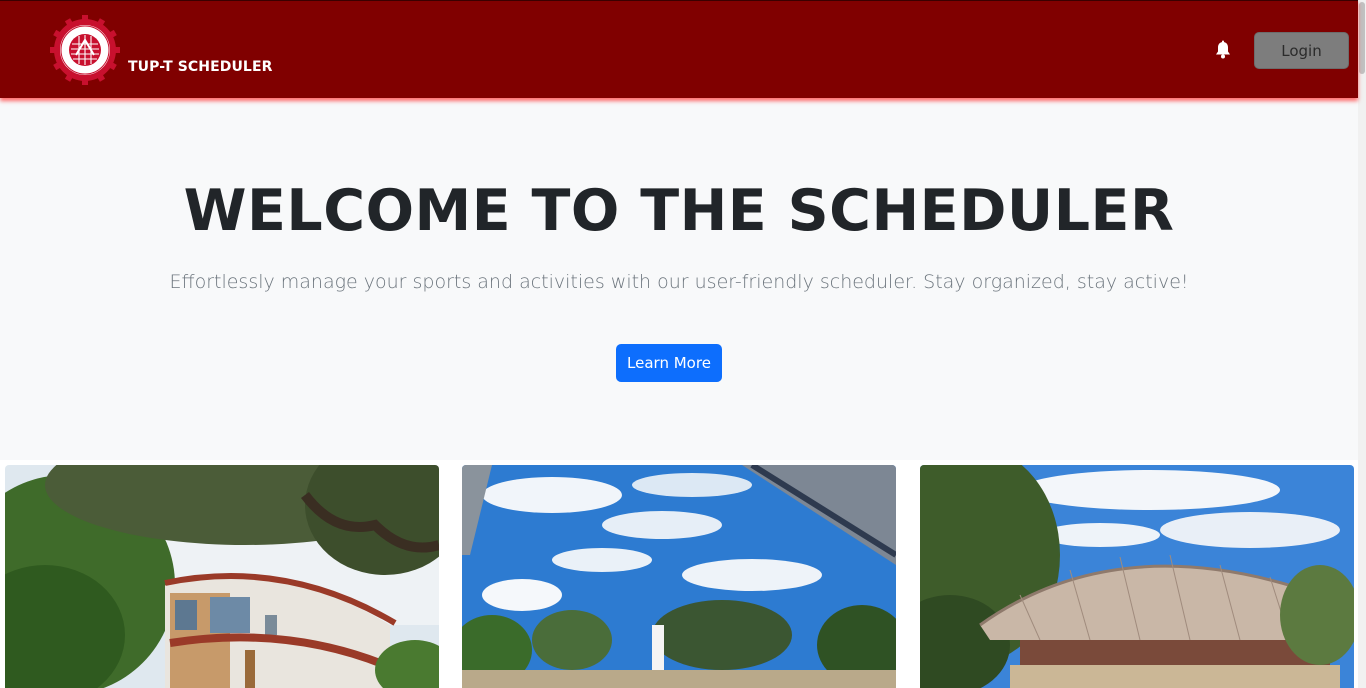  Describe the element at coordinates (669, 363) in the screenshot. I see `learn-more-button: Learn More` at that location.